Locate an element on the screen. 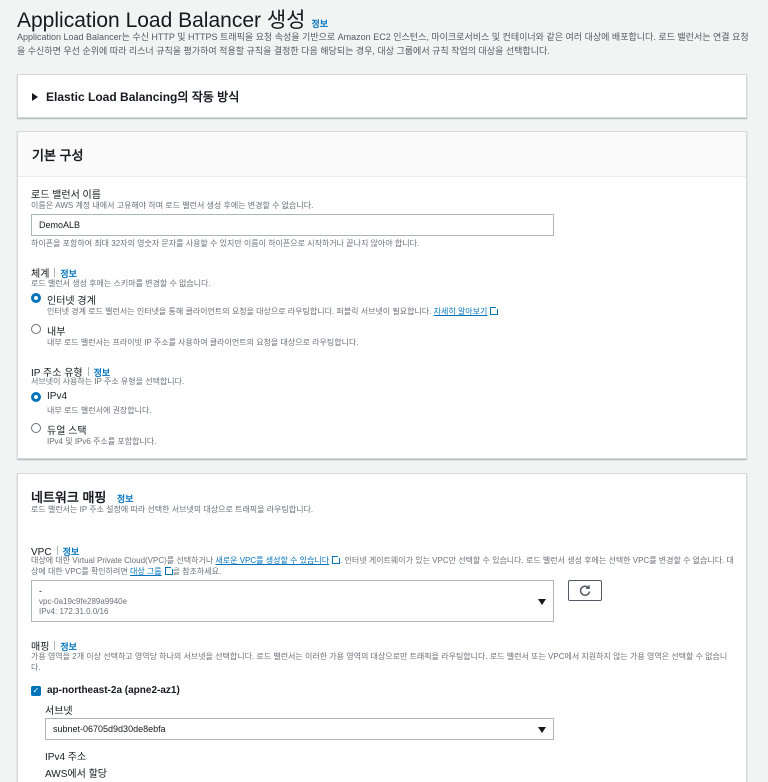  scheme-internet-facing-radio is located at coordinates (36, 298).